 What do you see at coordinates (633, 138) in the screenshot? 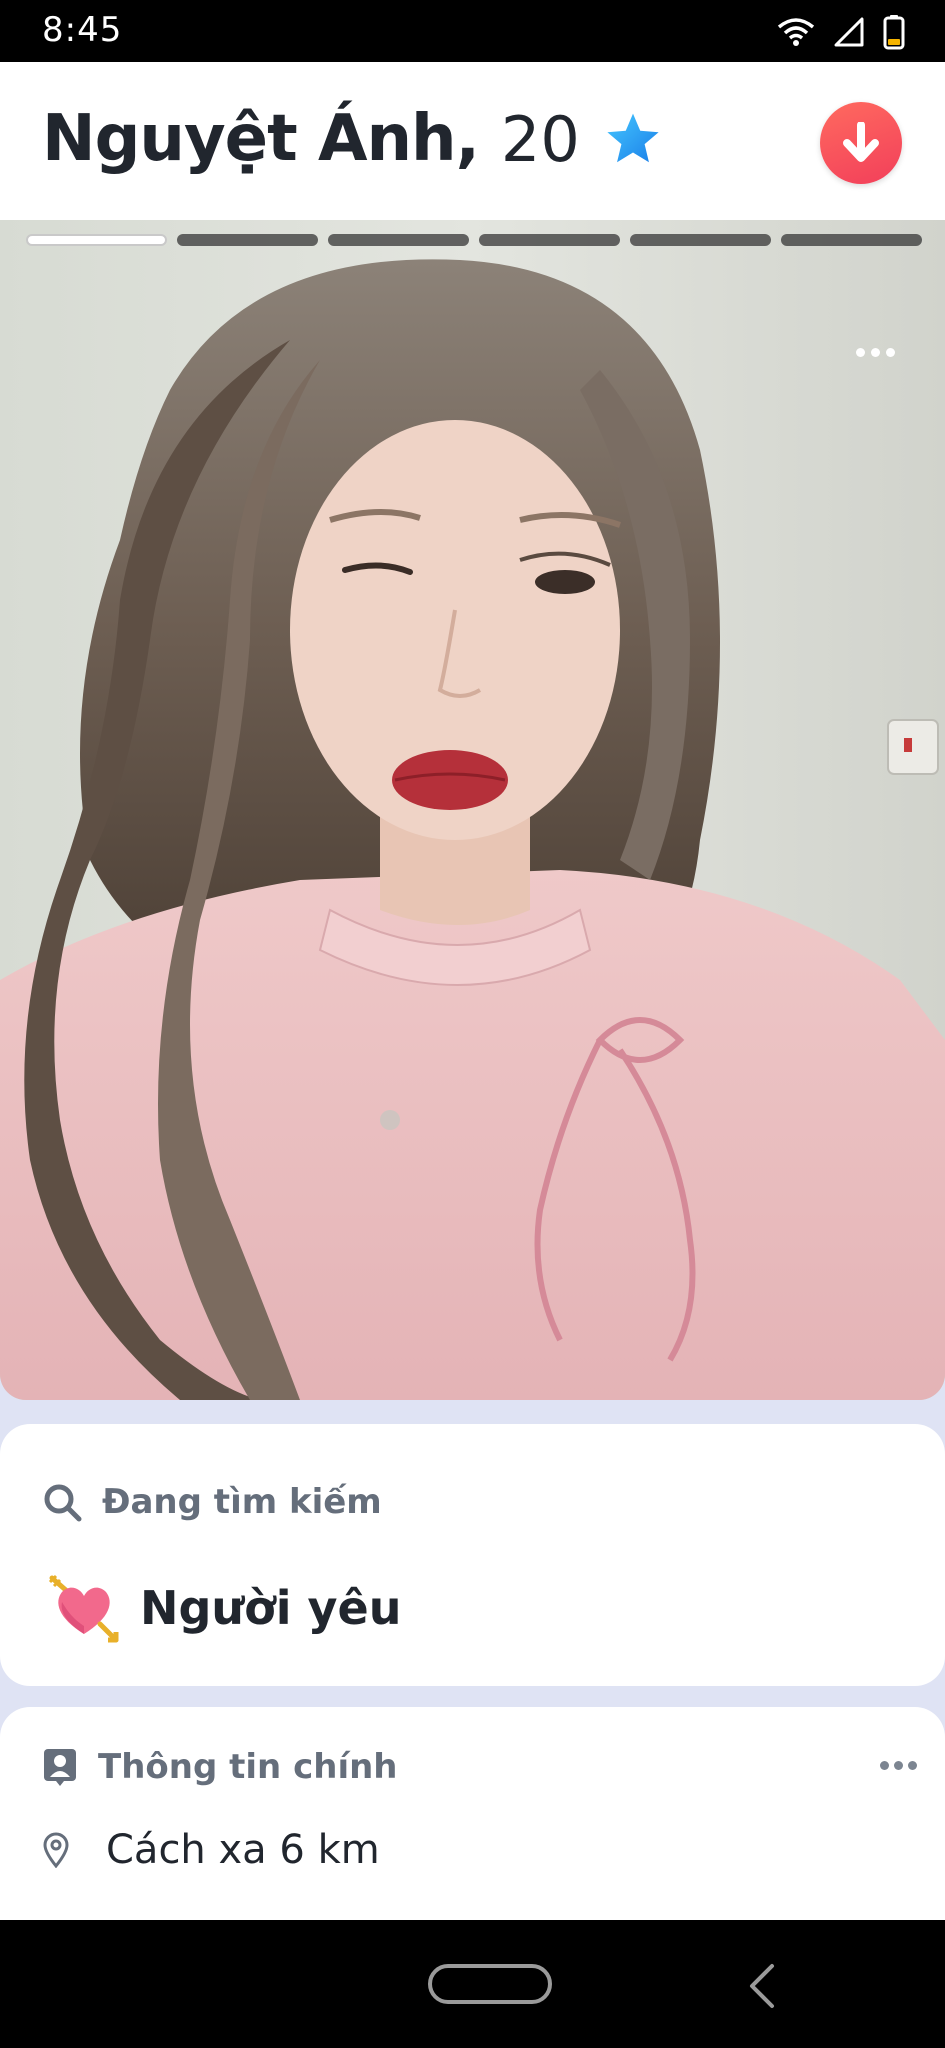
I see `star-icon` at bounding box center [633, 138].